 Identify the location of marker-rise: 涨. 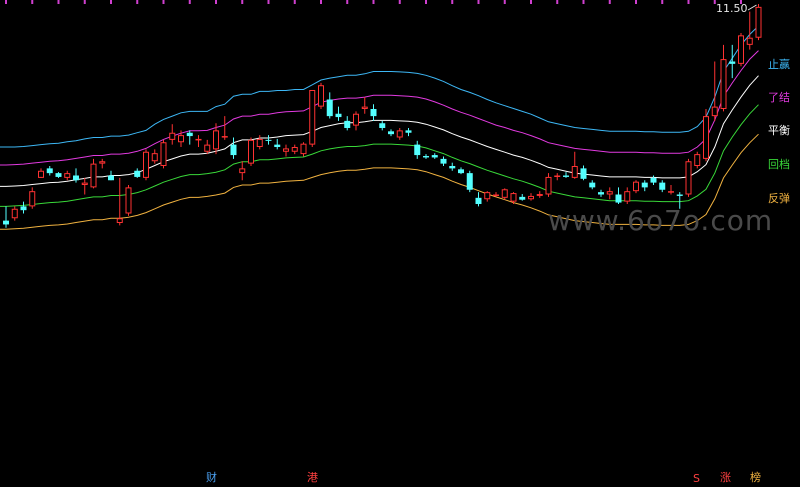
(725, 477).